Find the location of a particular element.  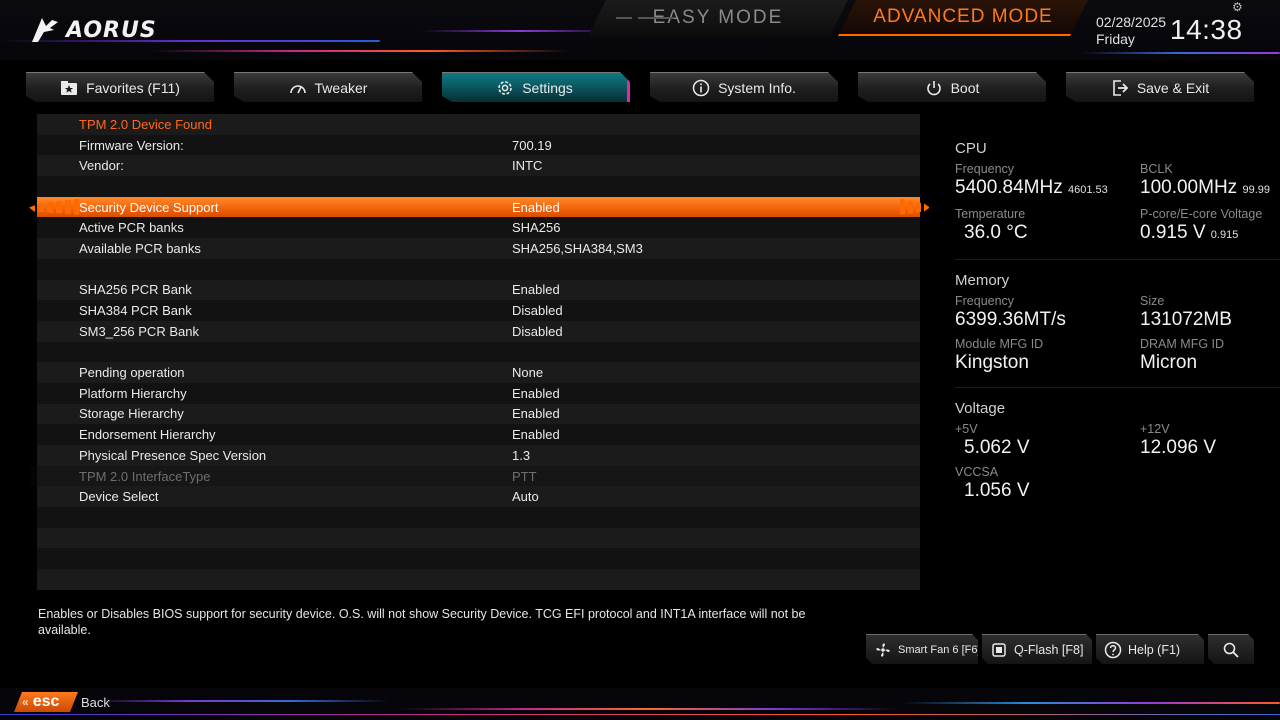

setting-row-device-select: Device Select Auto is located at coordinates (478, 497).